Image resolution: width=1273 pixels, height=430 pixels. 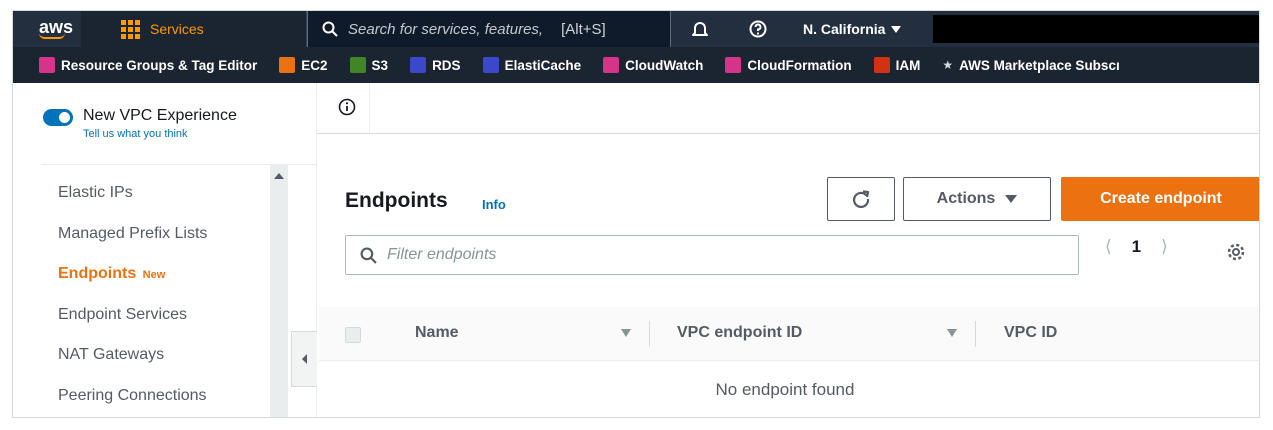 I want to click on actions-dropdown-button: Actions, so click(x=977, y=199).